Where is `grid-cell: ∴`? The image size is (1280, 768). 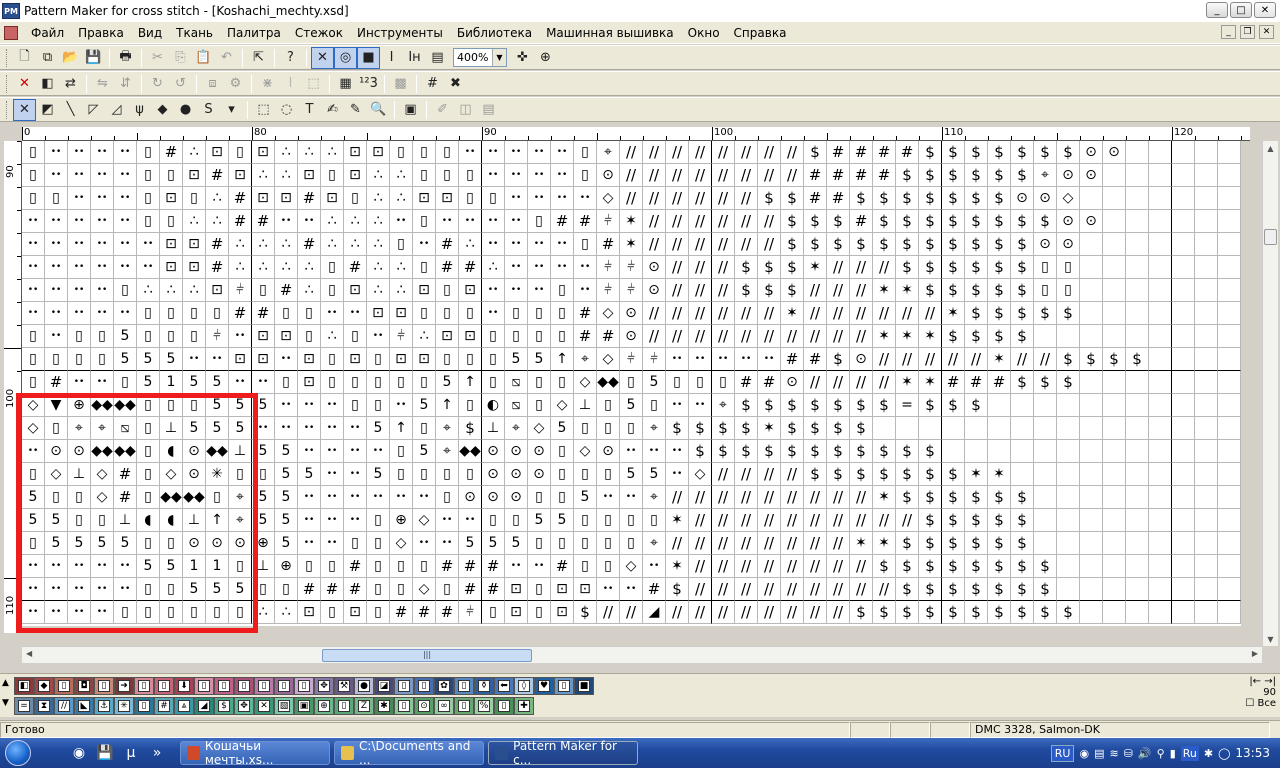 grid-cell: ∴ is located at coordinates (332, 336).